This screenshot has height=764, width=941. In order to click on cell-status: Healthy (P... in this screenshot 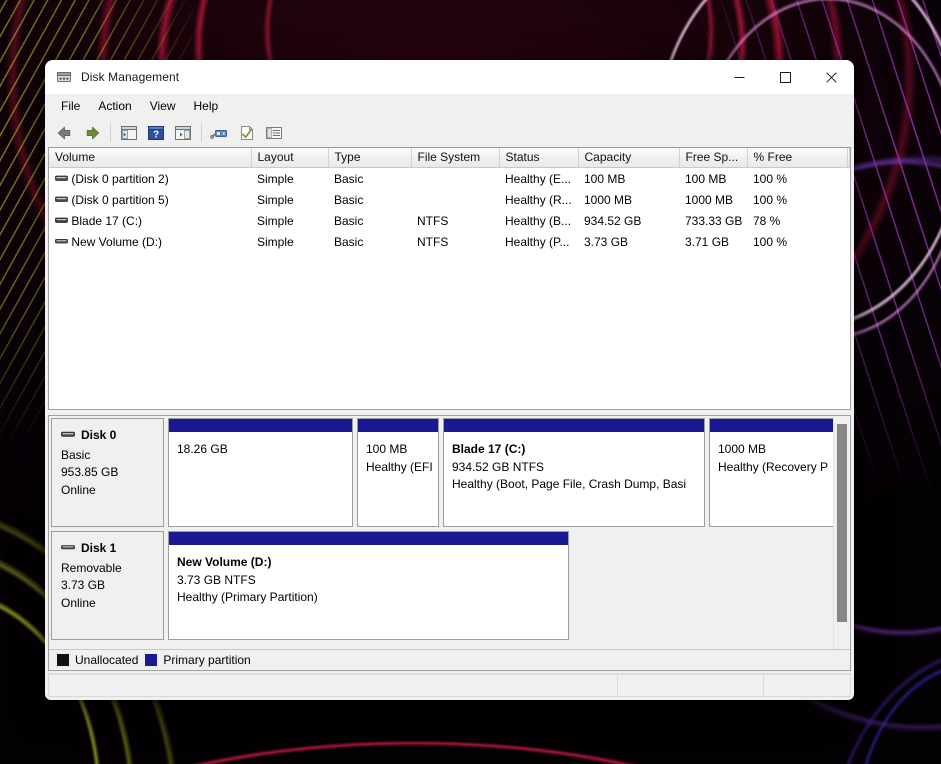, I will do `click(537, 241)`.